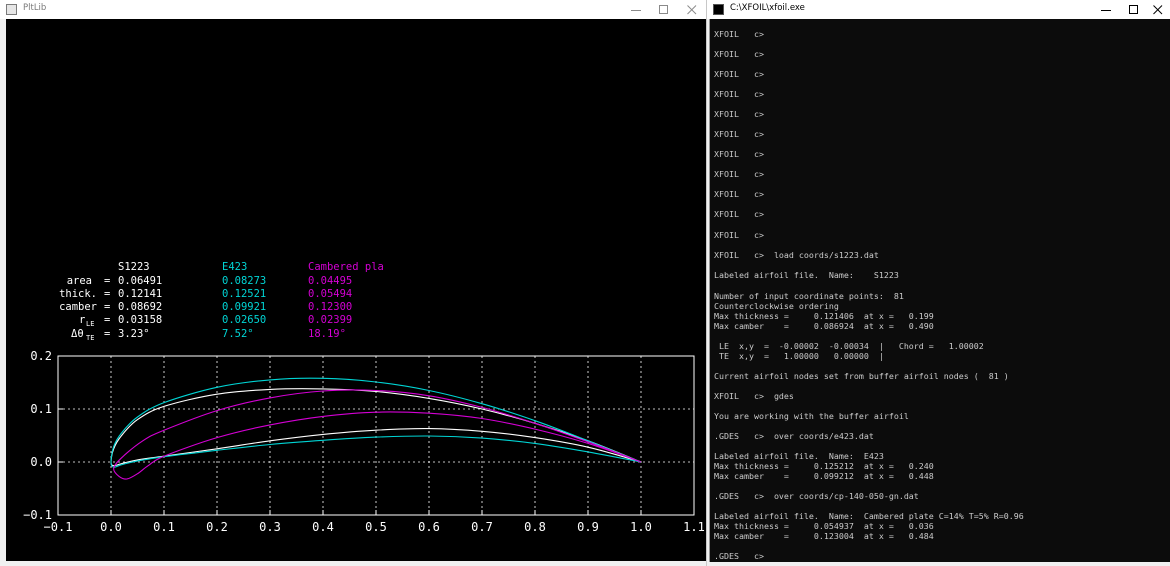 The height and width of the screenshot is (566, 1170). What do you see at coordinates (376, 527) in the screenshot?
I see `x-tick-label: 0.5` at bounding box center [376, 527].